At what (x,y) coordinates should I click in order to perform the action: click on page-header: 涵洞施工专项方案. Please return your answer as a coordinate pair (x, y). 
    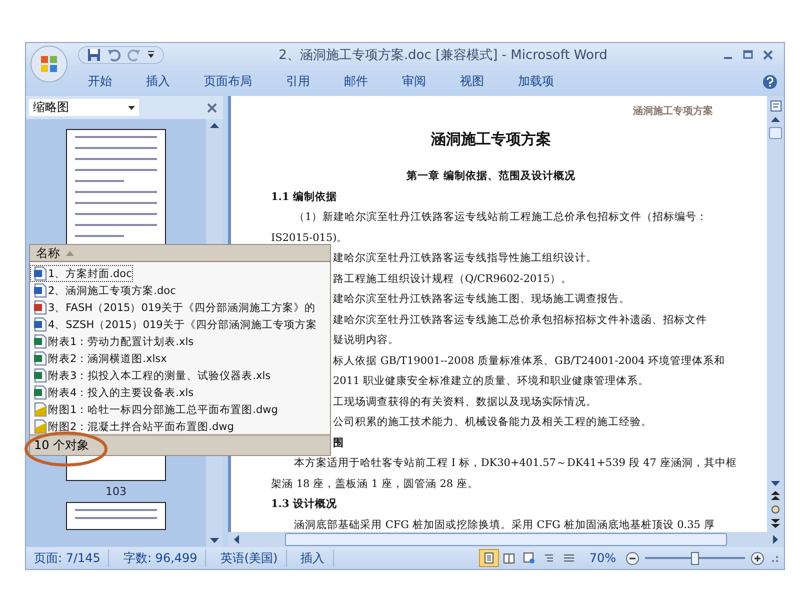
    Looking at the image, I should click on (673, 111).